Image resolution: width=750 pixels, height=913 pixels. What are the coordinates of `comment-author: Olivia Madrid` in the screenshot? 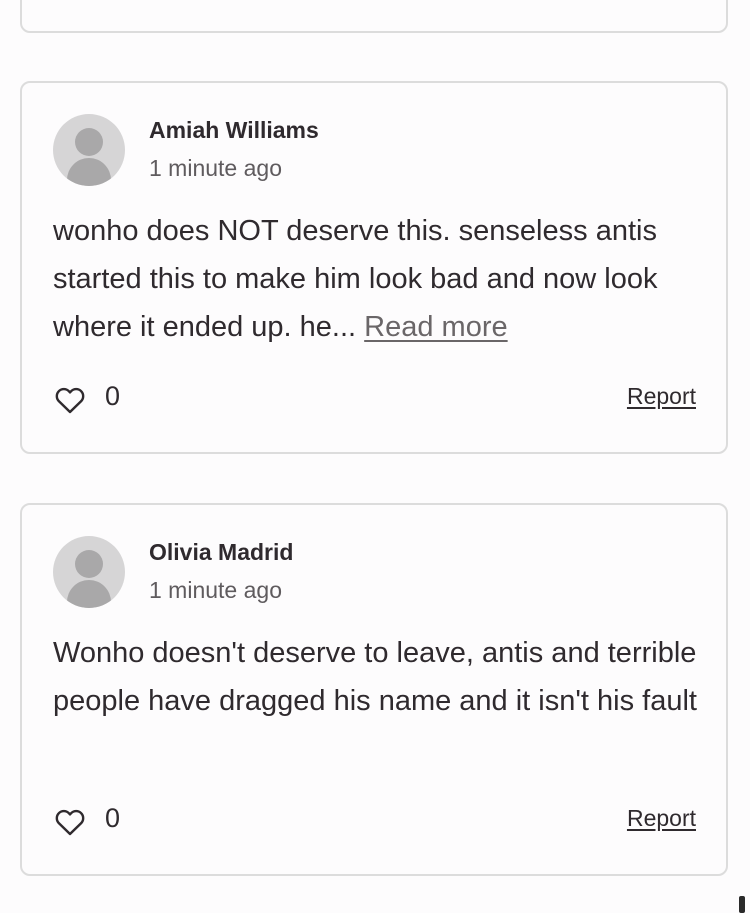 It's located at (221, 552).